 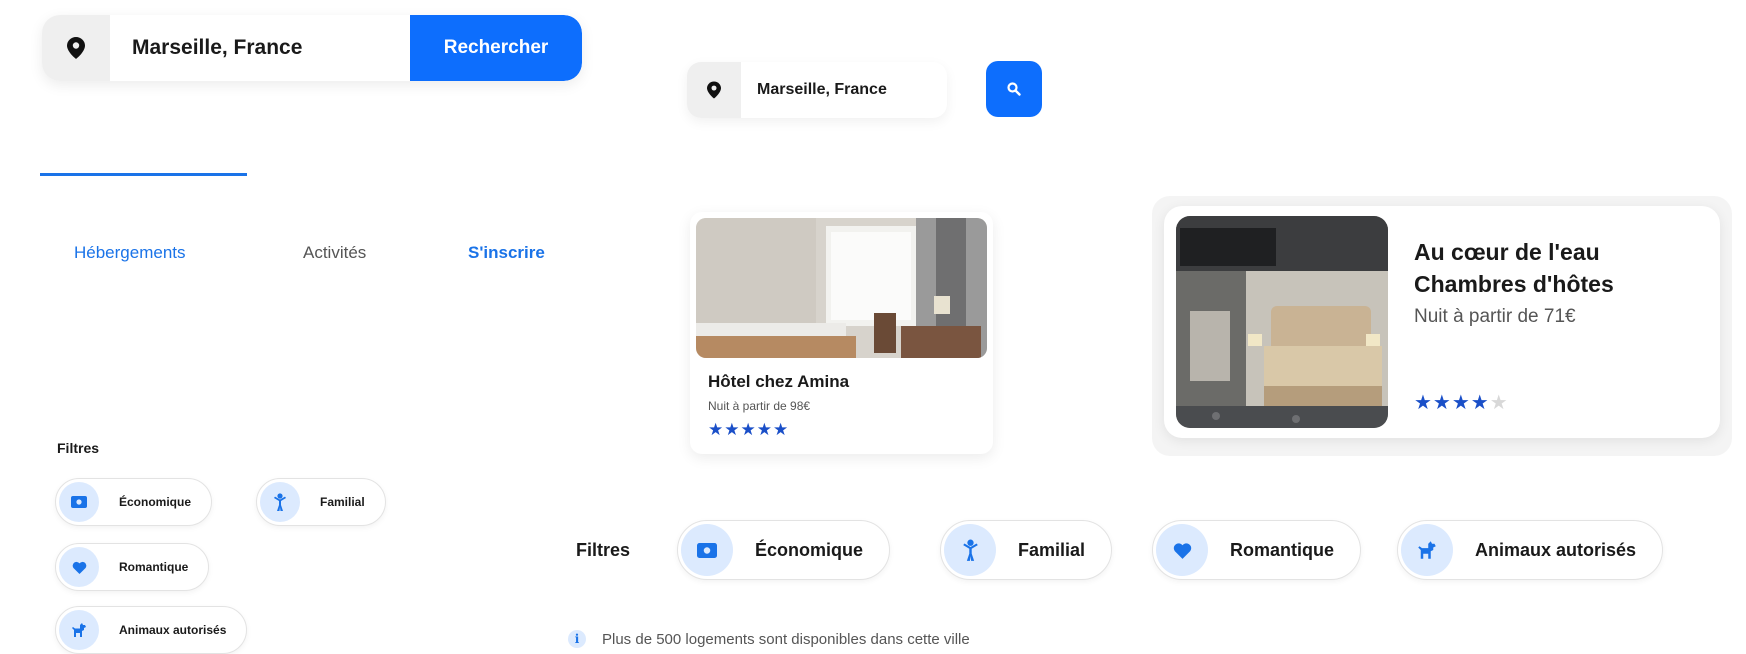 I want to click on search-icon-button, so click(x=1014, y=89).